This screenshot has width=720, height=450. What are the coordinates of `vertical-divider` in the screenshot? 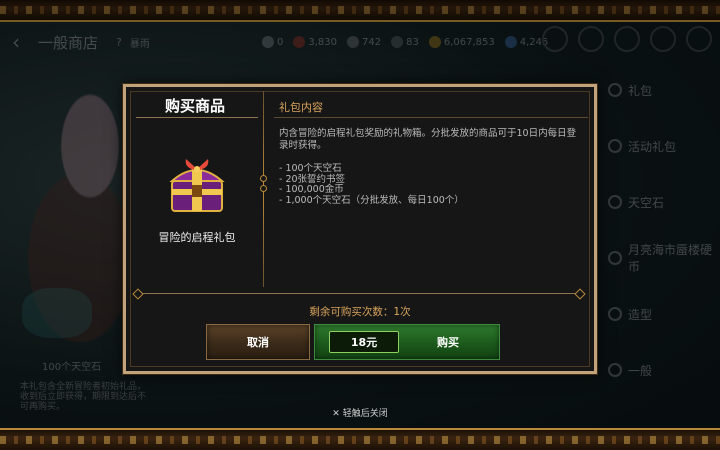 It's located at (263, 189).